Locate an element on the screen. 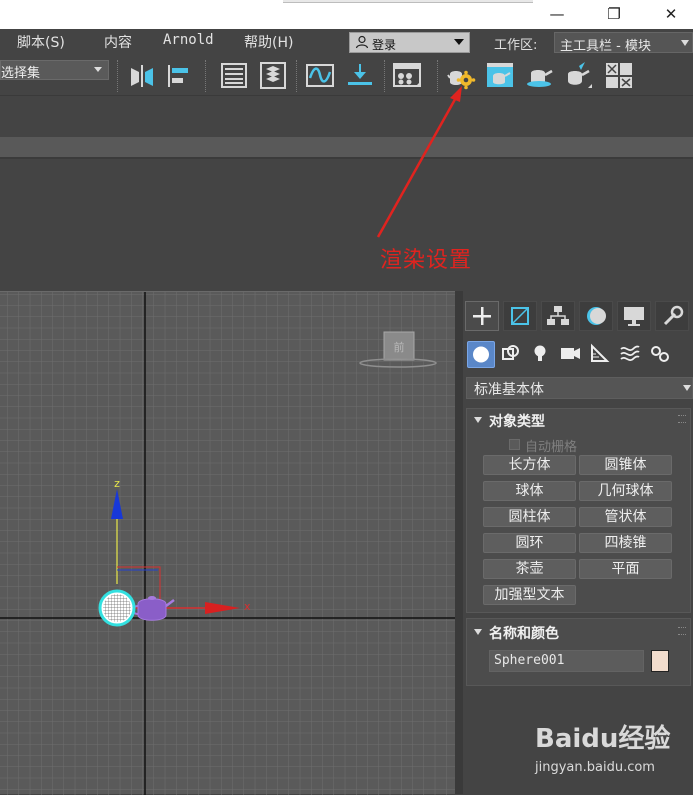 This screenshot has width=693, height=795. align-icon is located at coordinates (178, 76).